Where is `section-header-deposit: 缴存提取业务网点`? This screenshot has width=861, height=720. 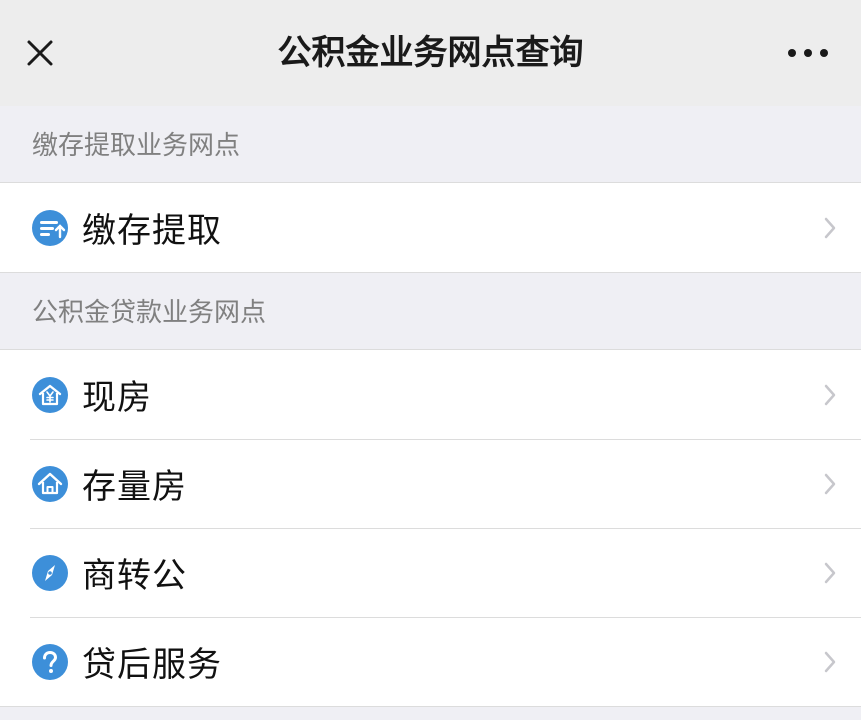 section-header-deposit: 缴存提取业务网点 is located at coordinates (430, 144).